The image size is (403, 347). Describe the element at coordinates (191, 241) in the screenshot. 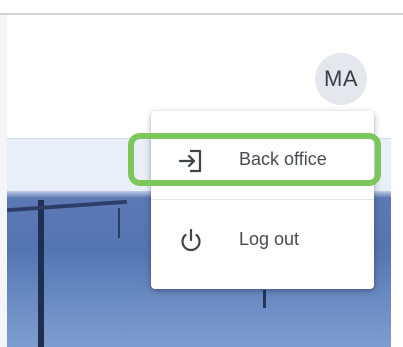

I see `power-icon` at that location.